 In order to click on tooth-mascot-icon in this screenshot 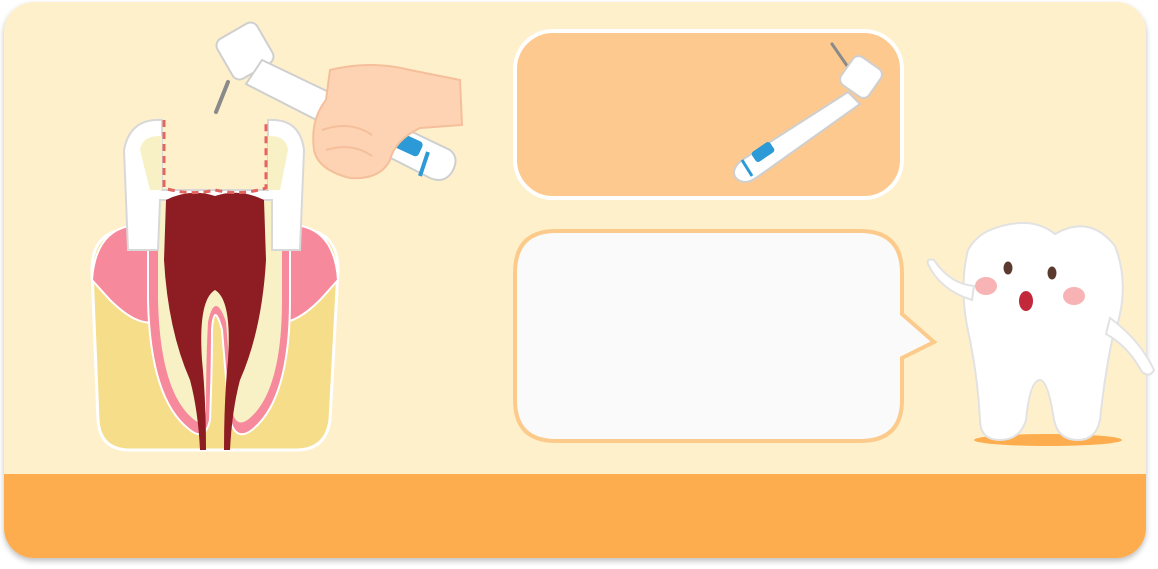, I will do `click(1041, 333)`.